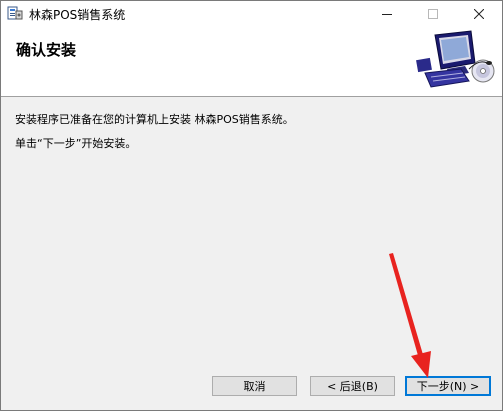 The width and height of the screenshot is (503, 411). I want to click on title-bar: 林森POS销售系统, so click(251, 14).